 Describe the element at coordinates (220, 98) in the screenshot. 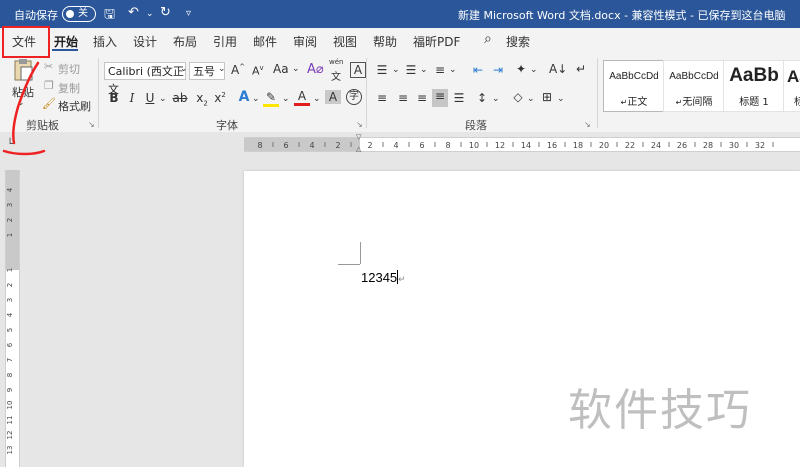

I see `superscript-icon: x2` at that location.